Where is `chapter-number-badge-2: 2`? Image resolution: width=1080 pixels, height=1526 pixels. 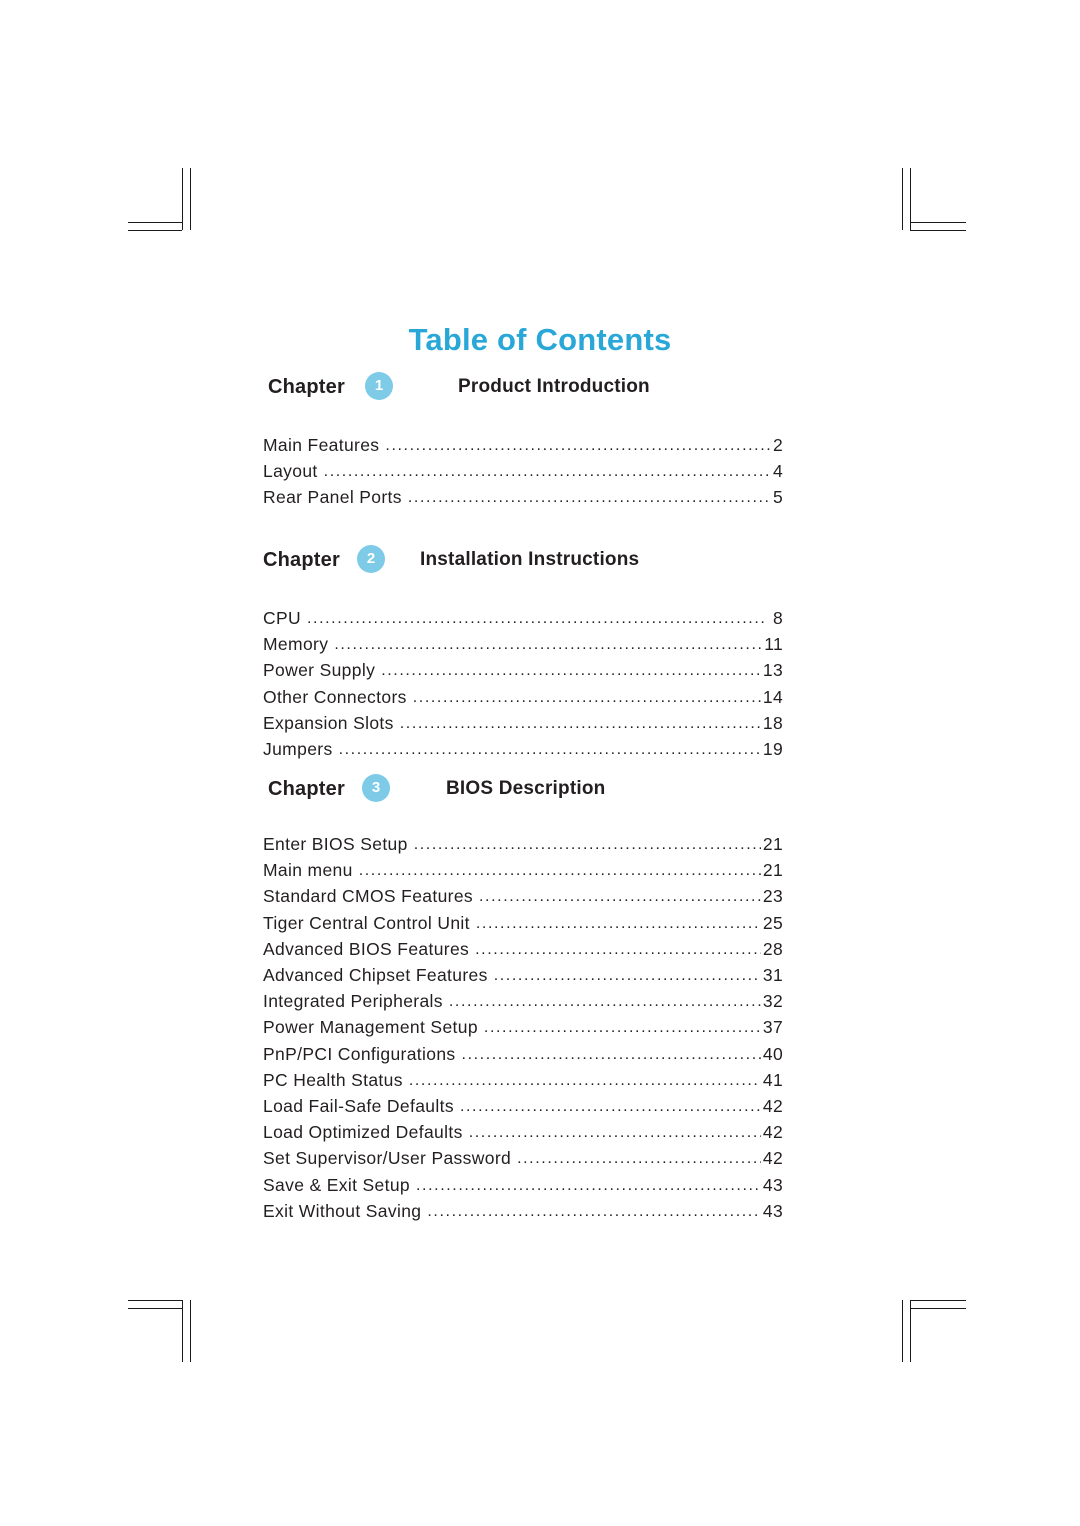
chapter-number-badge-2: 2 is located at coordinates (371, 559).